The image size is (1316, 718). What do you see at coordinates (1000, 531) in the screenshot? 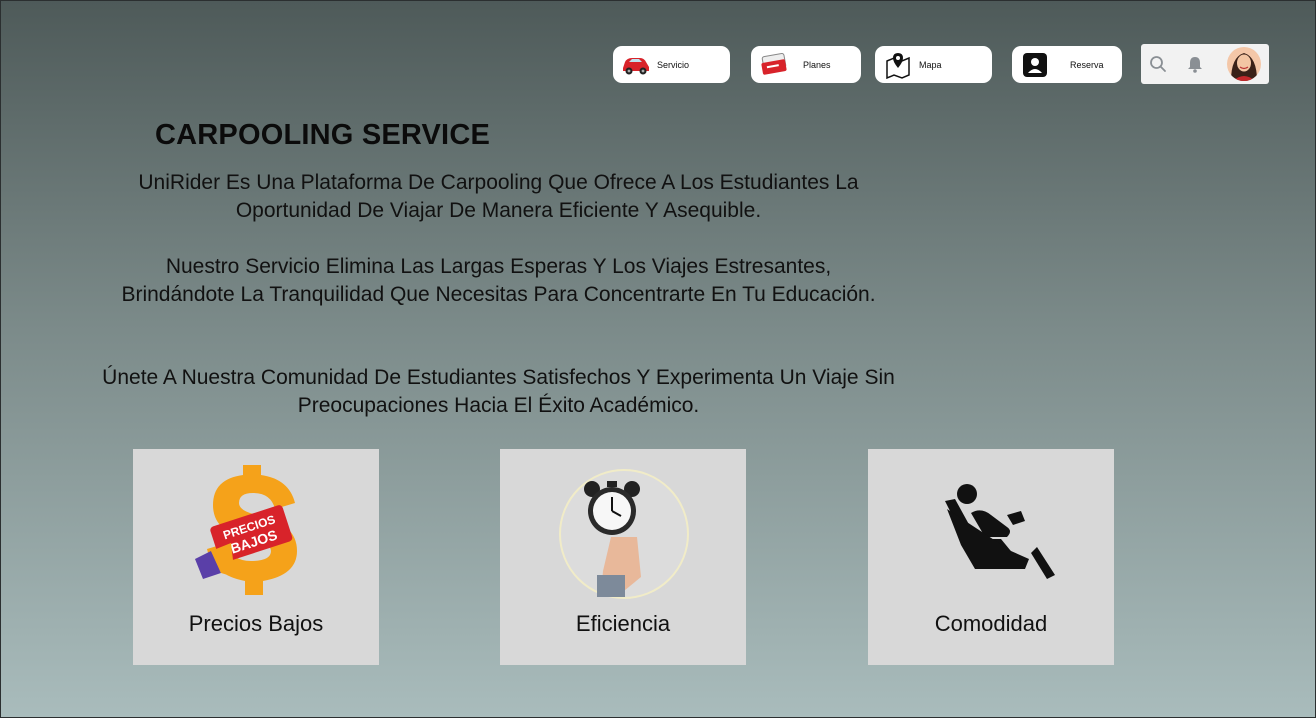
I see `seat-icon` at bounding box center [1000, 531].